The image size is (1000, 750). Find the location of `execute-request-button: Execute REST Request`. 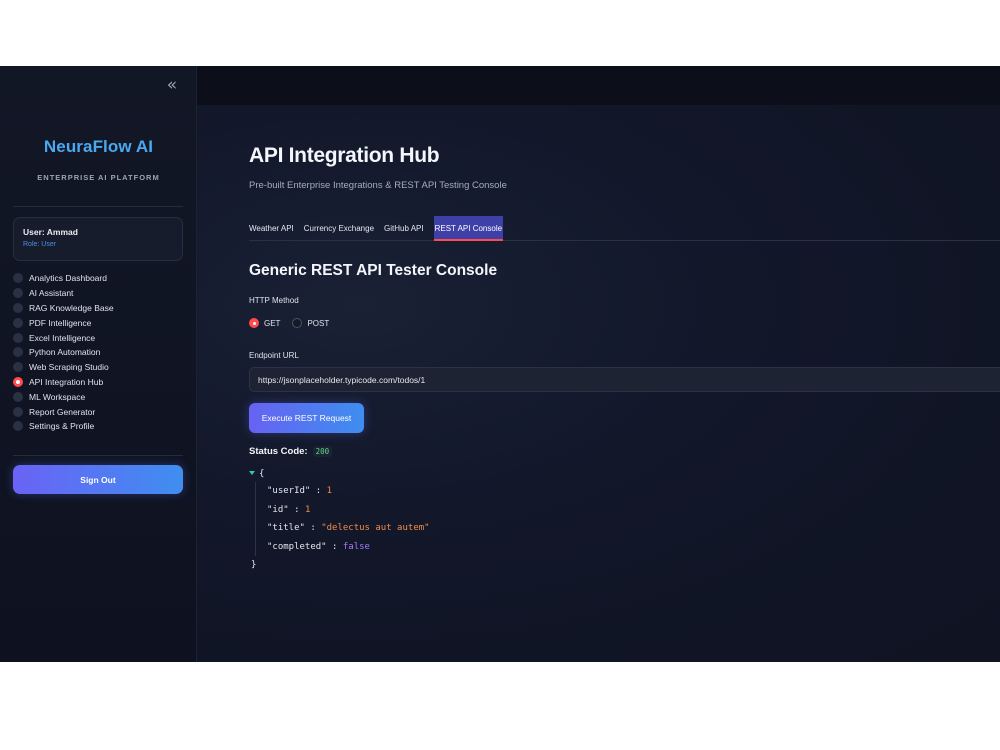

execute-request-button: Execute REST Request is located at coordinates (306, 418).